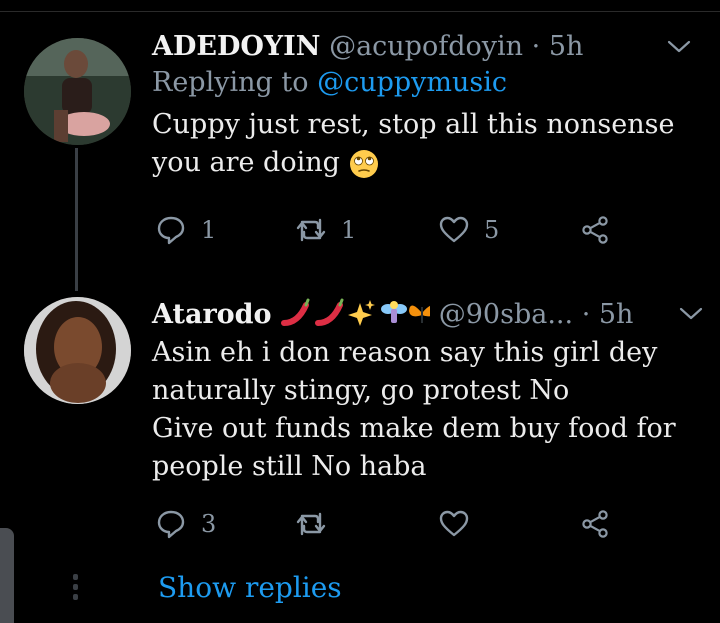 The width and height of the screenshot is (720, 623). Describe the element at coordinates (349, 230) in the screenshot. I see `retweet-count: 1` at that location.